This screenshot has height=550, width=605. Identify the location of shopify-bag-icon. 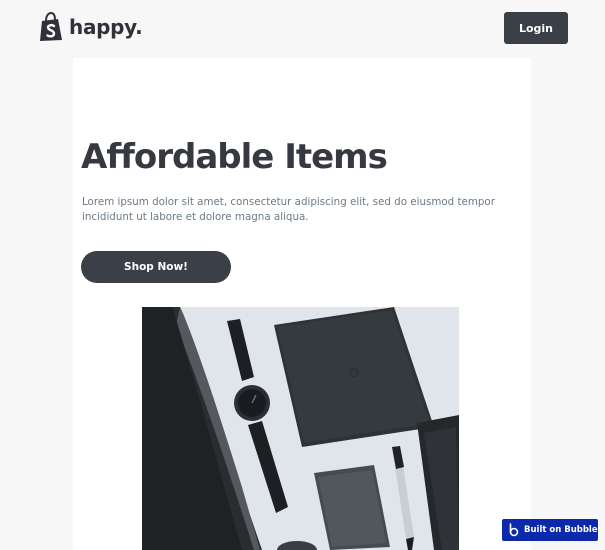
(51, 26).